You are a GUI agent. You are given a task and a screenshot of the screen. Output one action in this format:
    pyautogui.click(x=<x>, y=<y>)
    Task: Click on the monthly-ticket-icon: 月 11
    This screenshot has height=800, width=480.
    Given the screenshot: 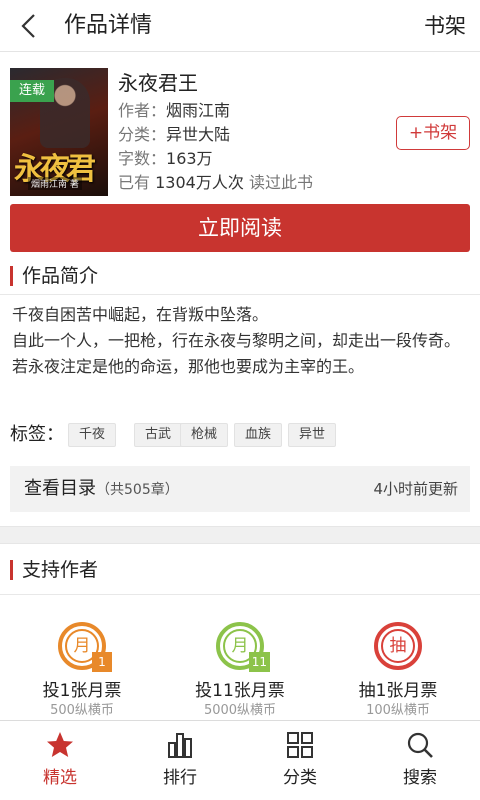 What is the action you would take?
    pyautogui.click(x=243, y=647)
    